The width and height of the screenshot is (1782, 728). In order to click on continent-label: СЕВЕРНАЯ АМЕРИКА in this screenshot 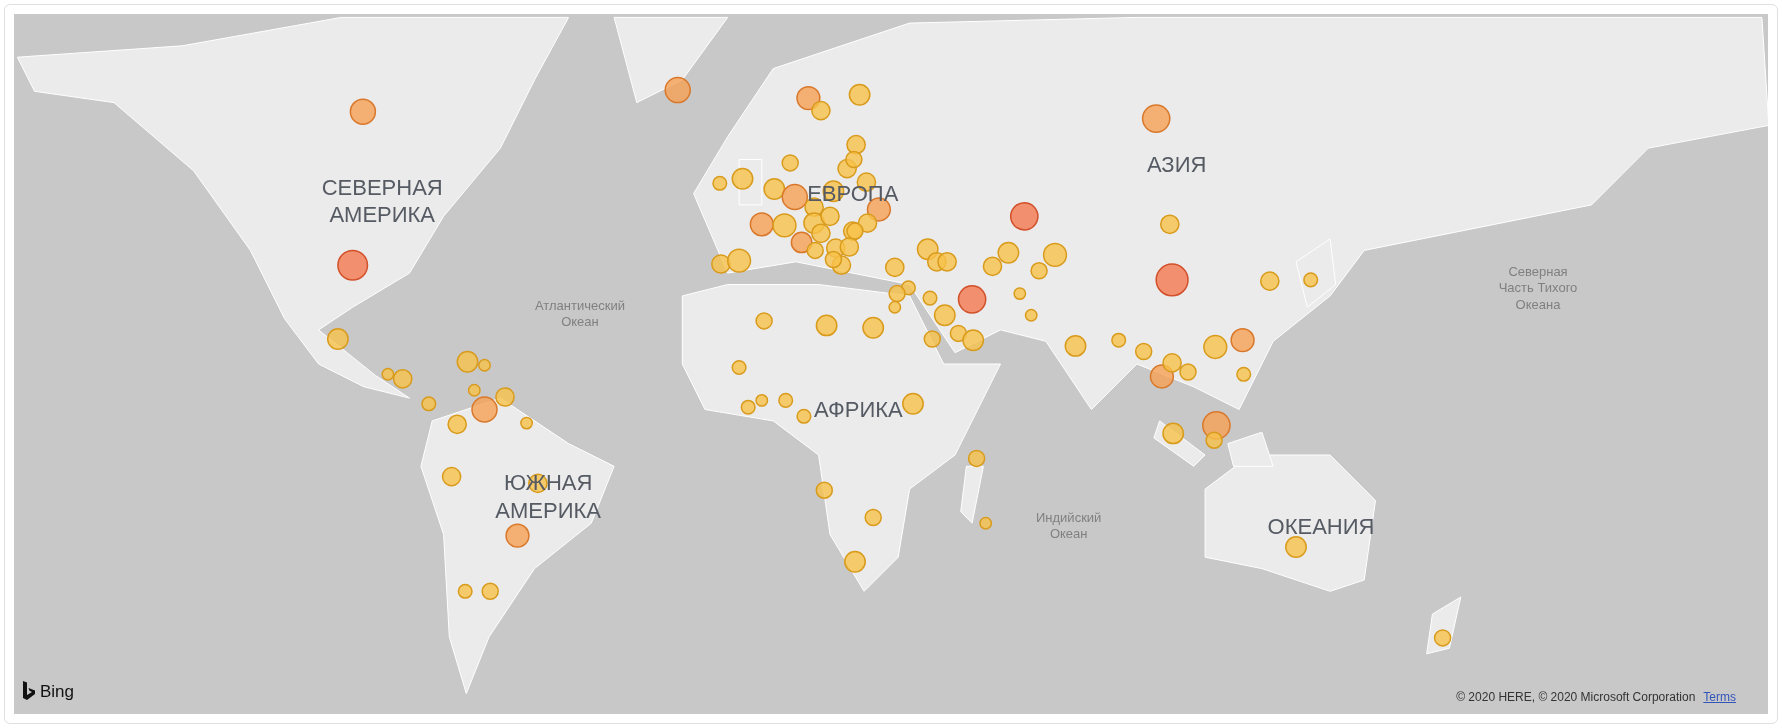, I will do `click(382, 201)`.